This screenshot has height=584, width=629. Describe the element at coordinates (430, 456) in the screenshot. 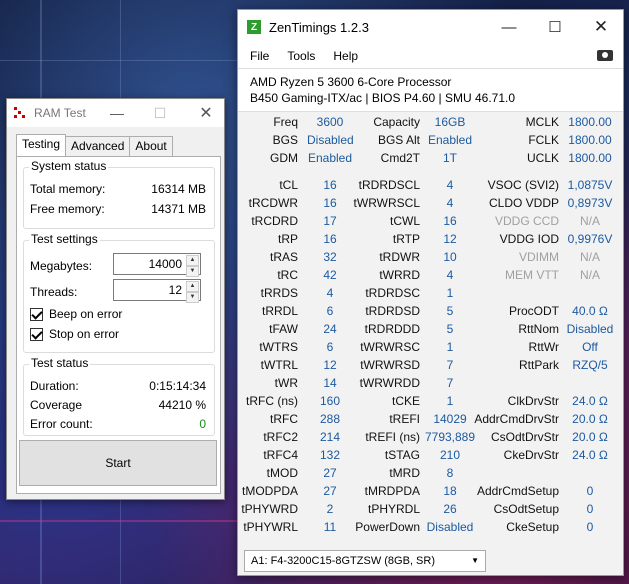

I see `timing-row: tRFC4 132 tSTAG 210 CkeDrvStr 24.0 Ω` at that location.